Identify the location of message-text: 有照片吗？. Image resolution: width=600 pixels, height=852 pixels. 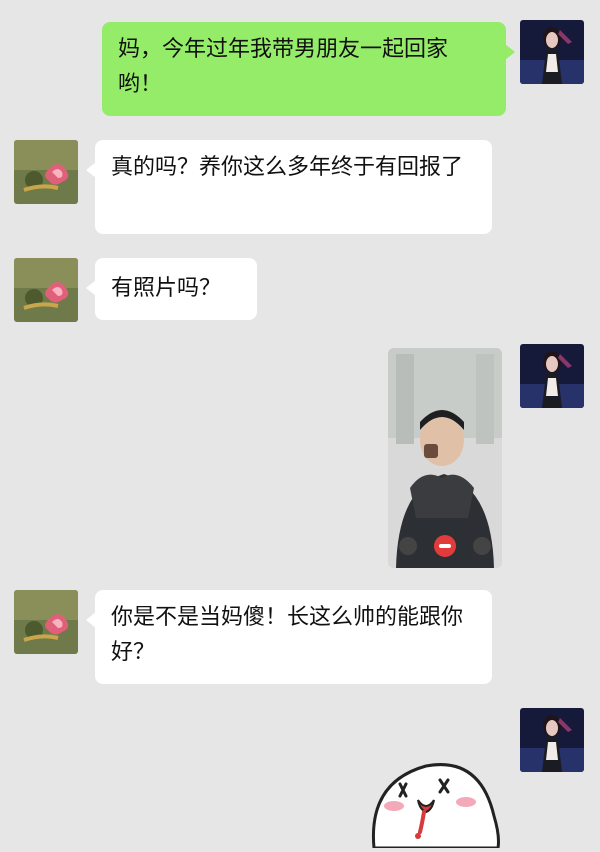
(166, 288).